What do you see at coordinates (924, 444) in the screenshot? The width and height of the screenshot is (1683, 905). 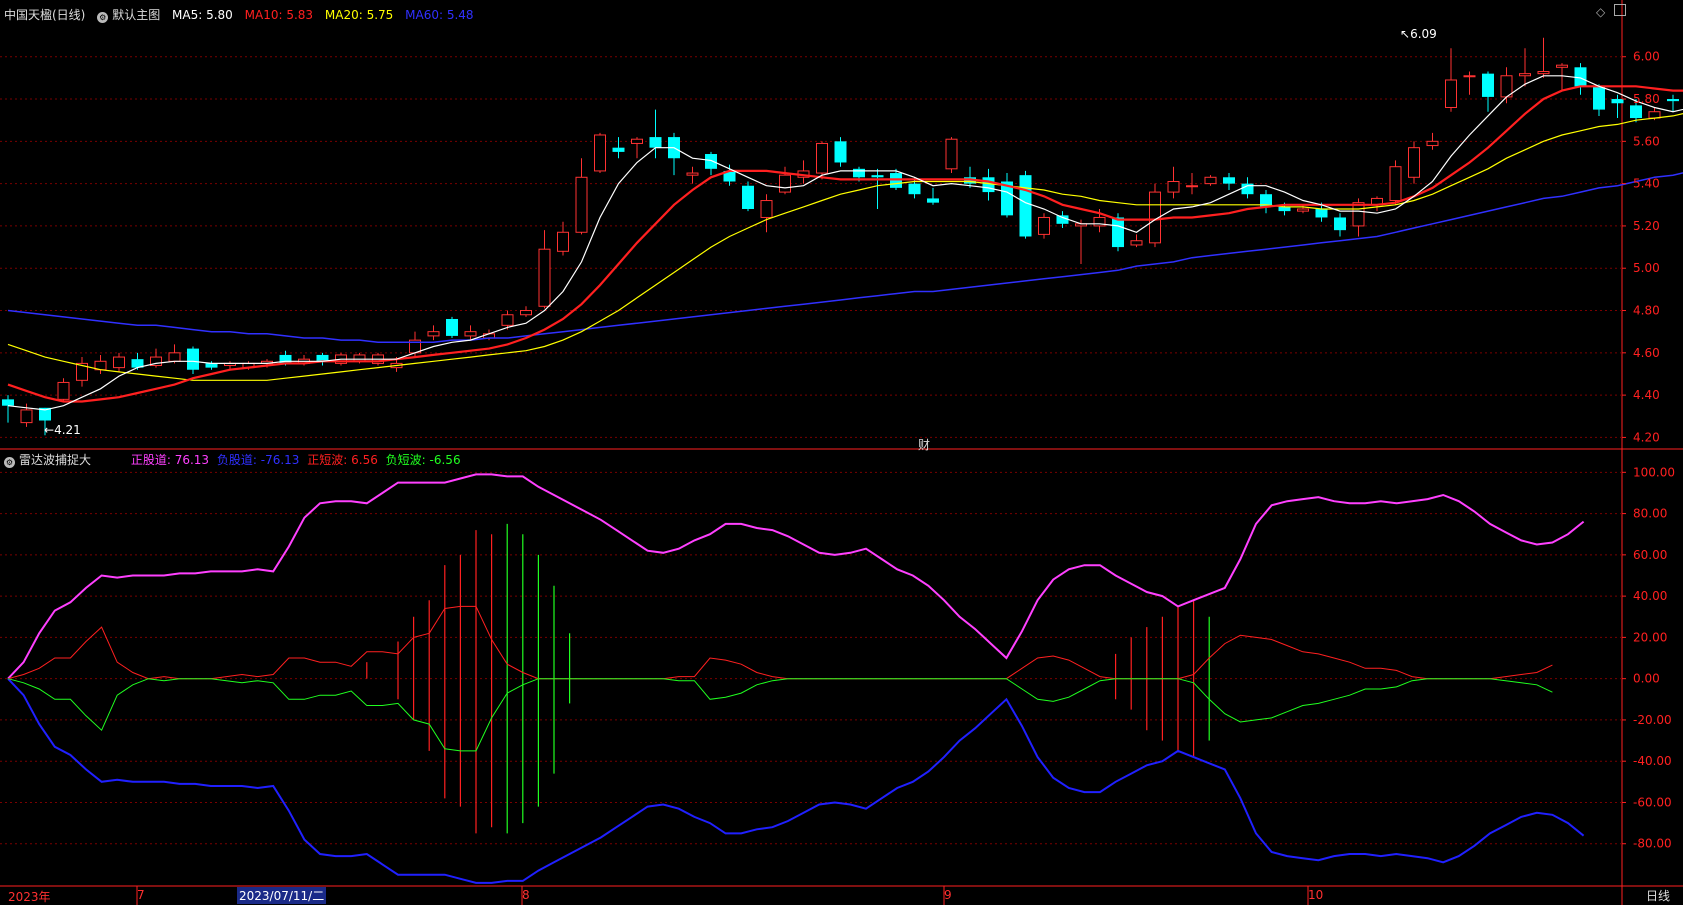 I see `fin-marker: 财` at bounding box center [924, 444].